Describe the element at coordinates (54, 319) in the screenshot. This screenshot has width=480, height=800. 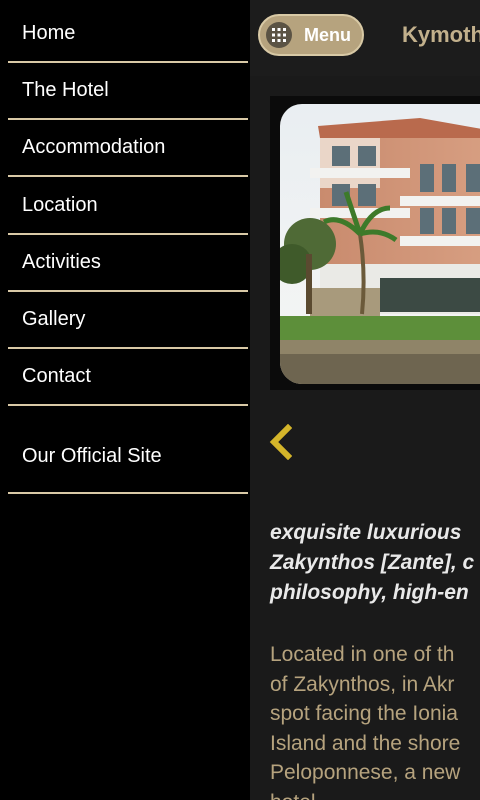
I see `nav-item-label: Gallery` at that location.